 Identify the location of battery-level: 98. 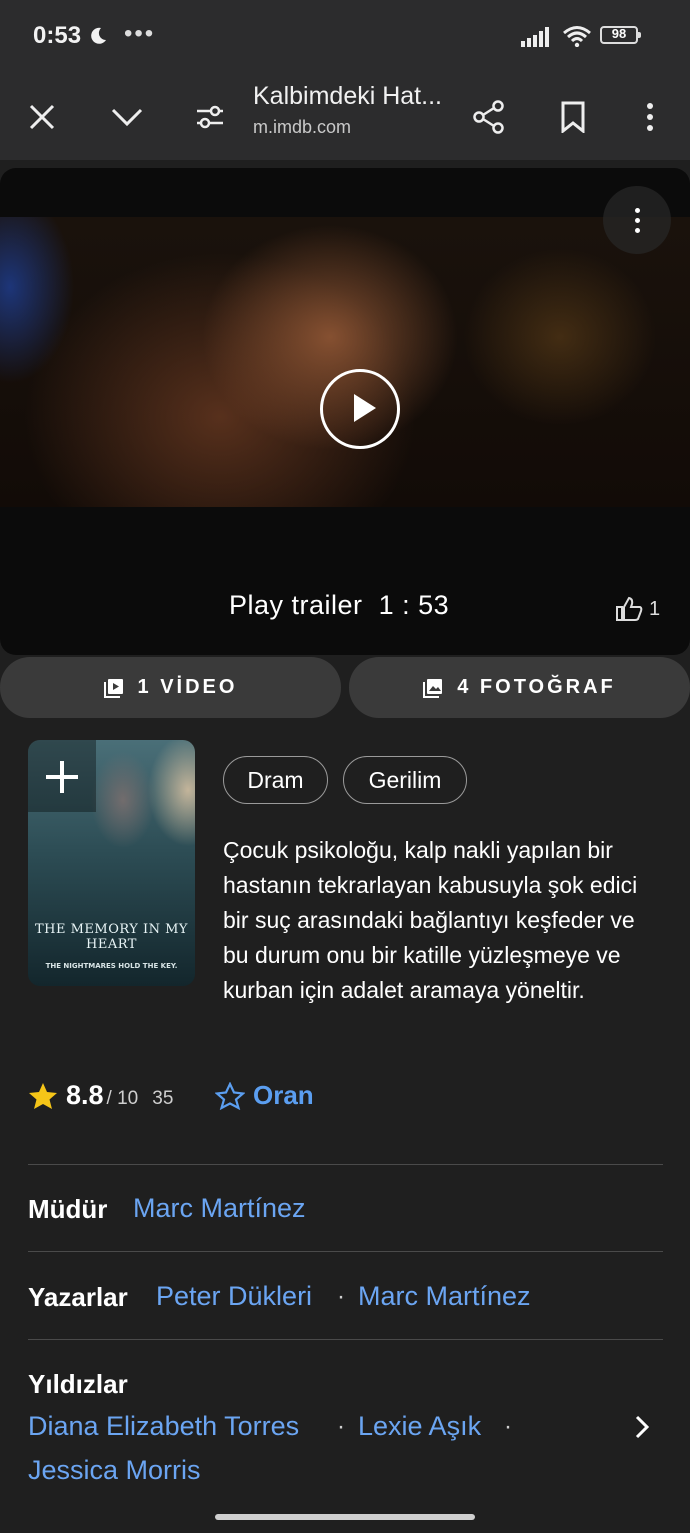
(619, 33).